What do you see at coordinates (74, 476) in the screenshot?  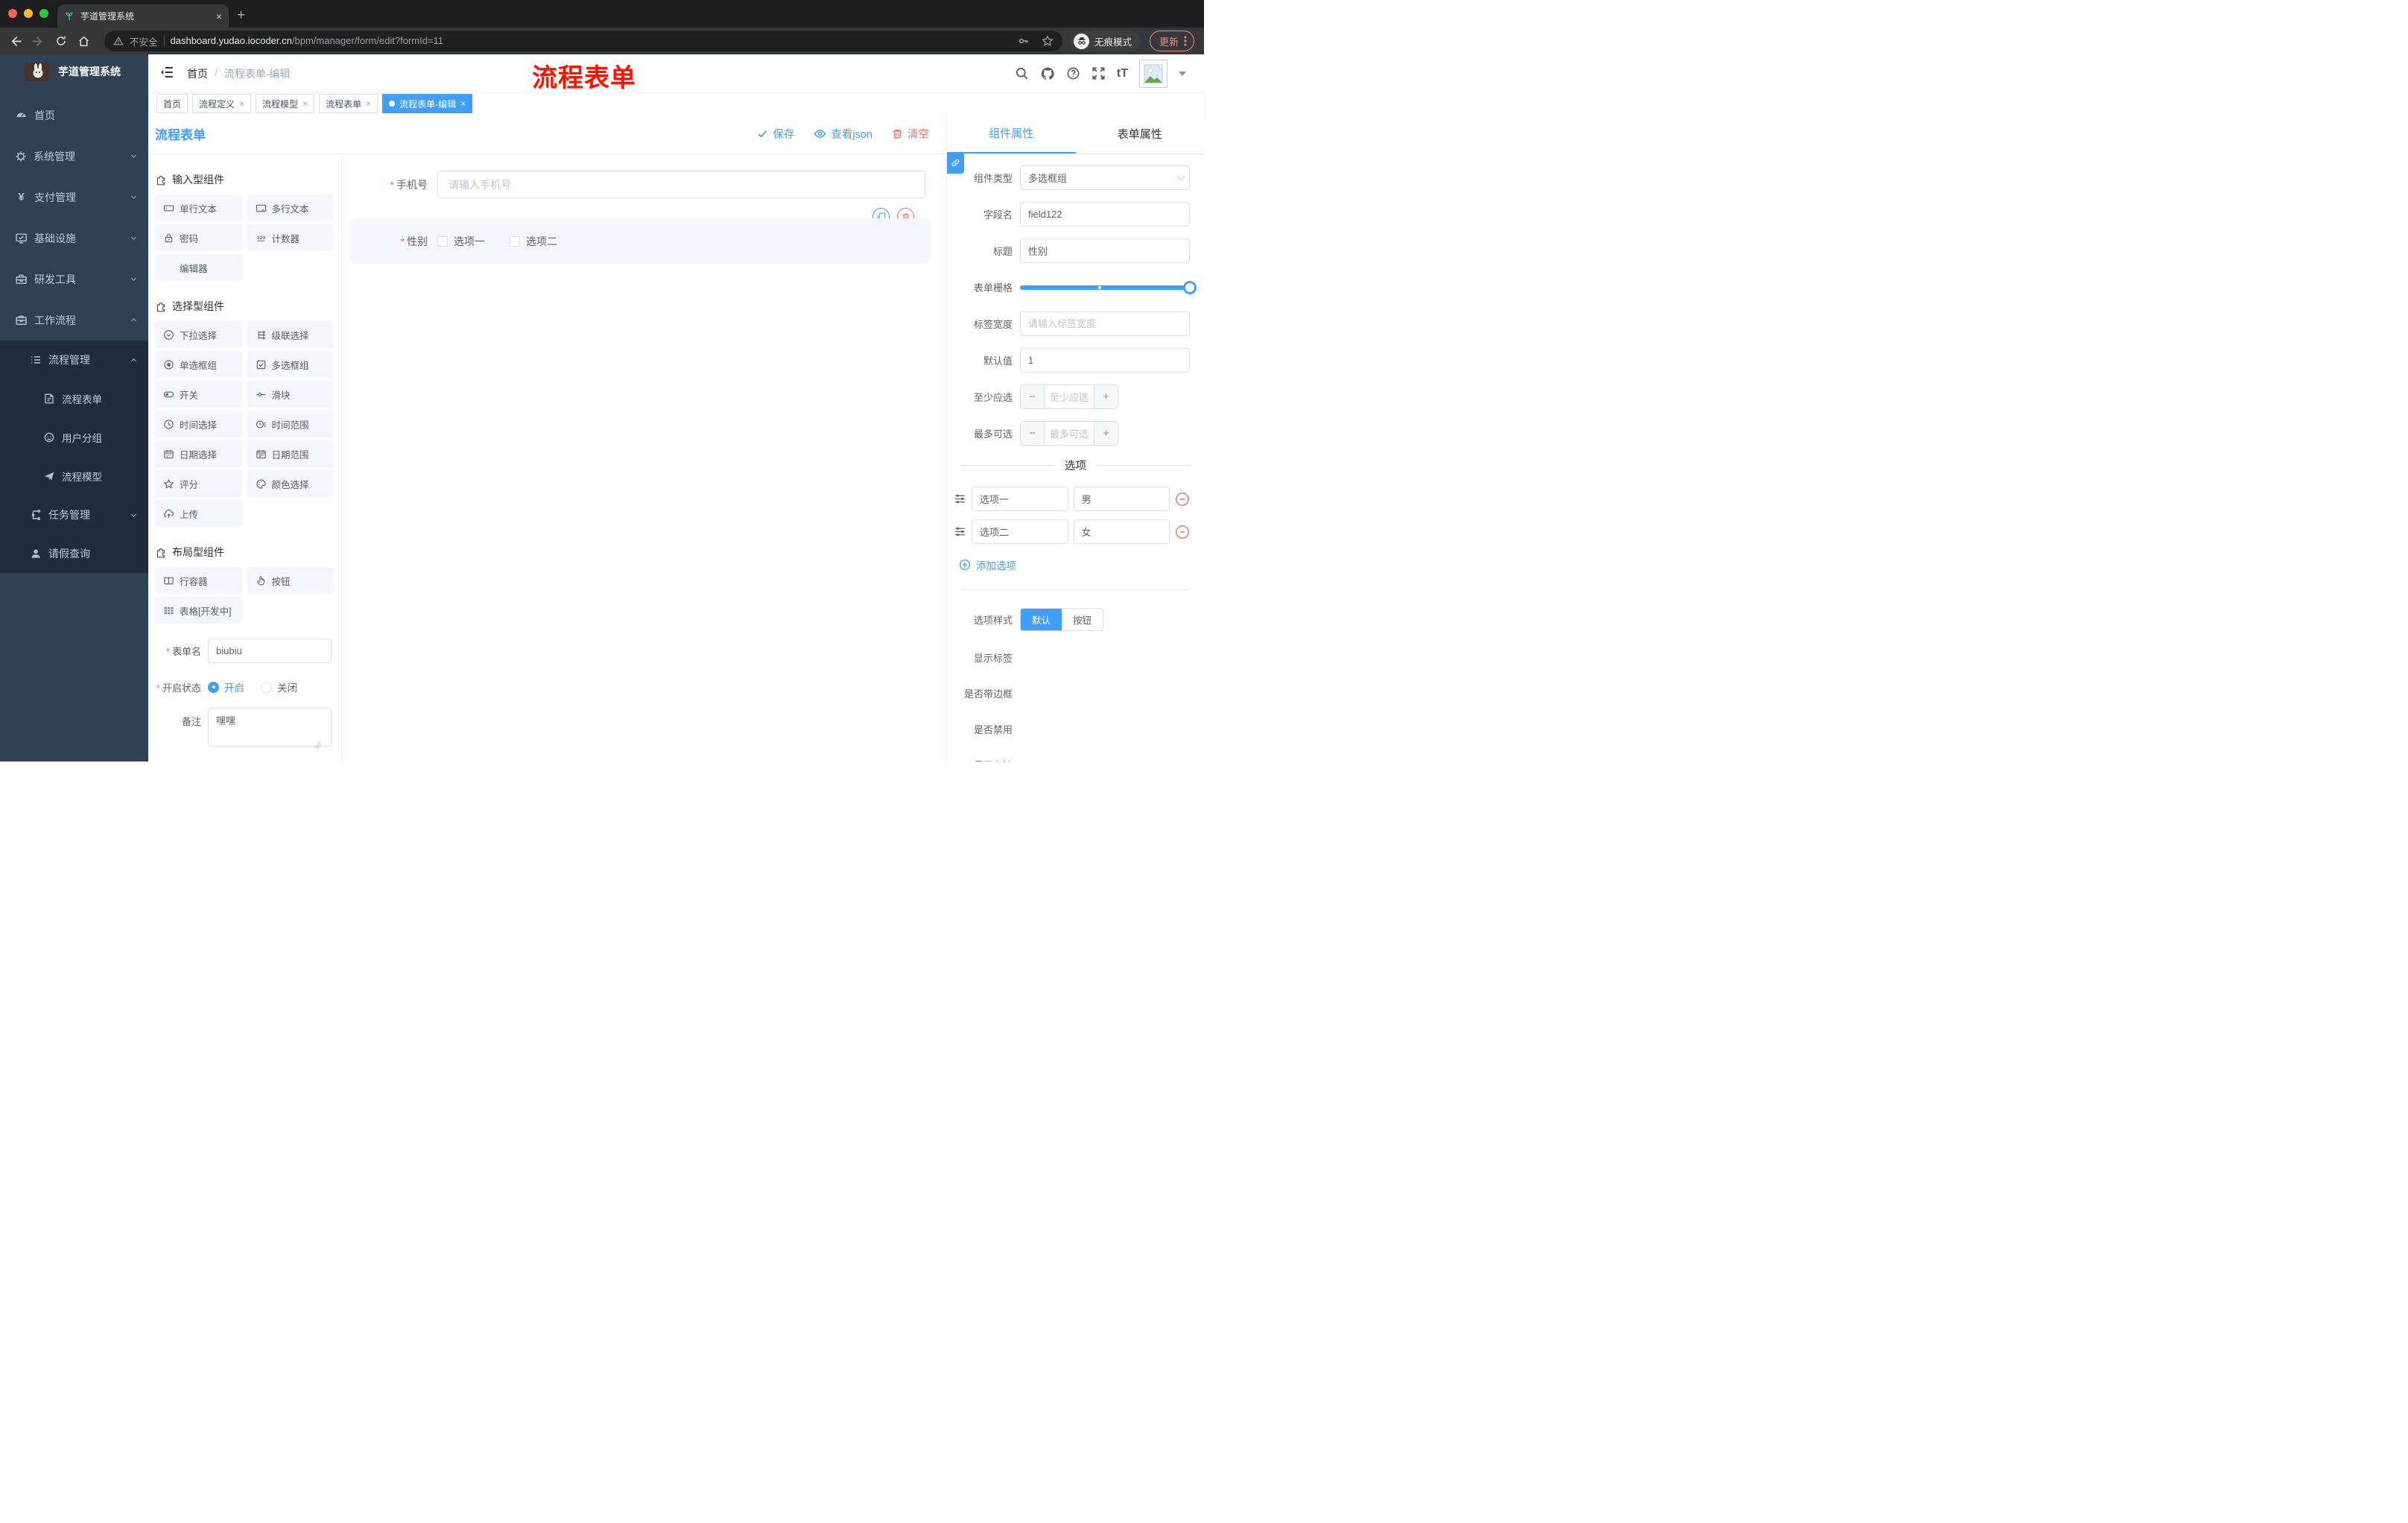 I see `sidebar-item-process-model: 流程模型` at bounding box center [74, 476].